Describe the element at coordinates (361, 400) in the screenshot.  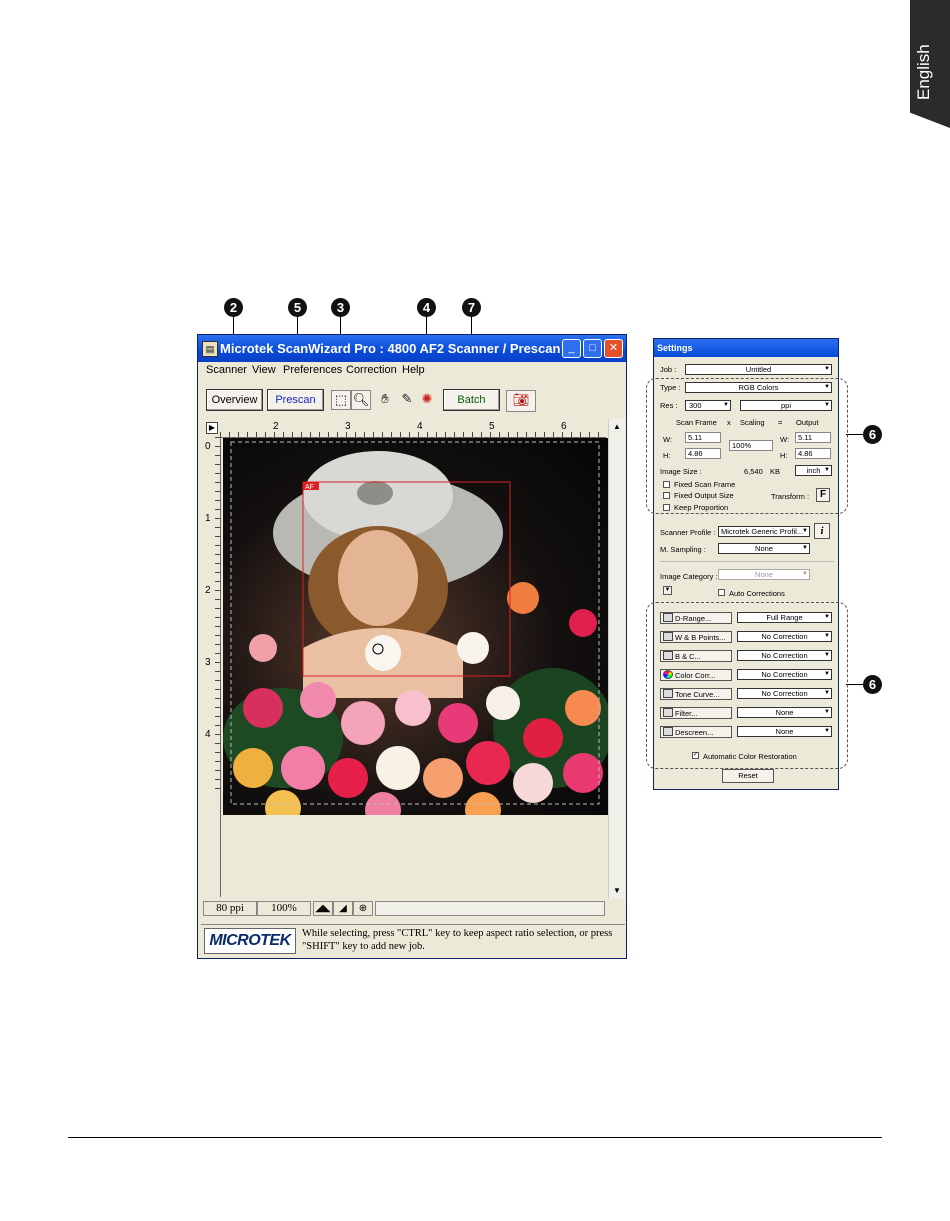
I see `magnify-icon: 🔍︎` at that location.